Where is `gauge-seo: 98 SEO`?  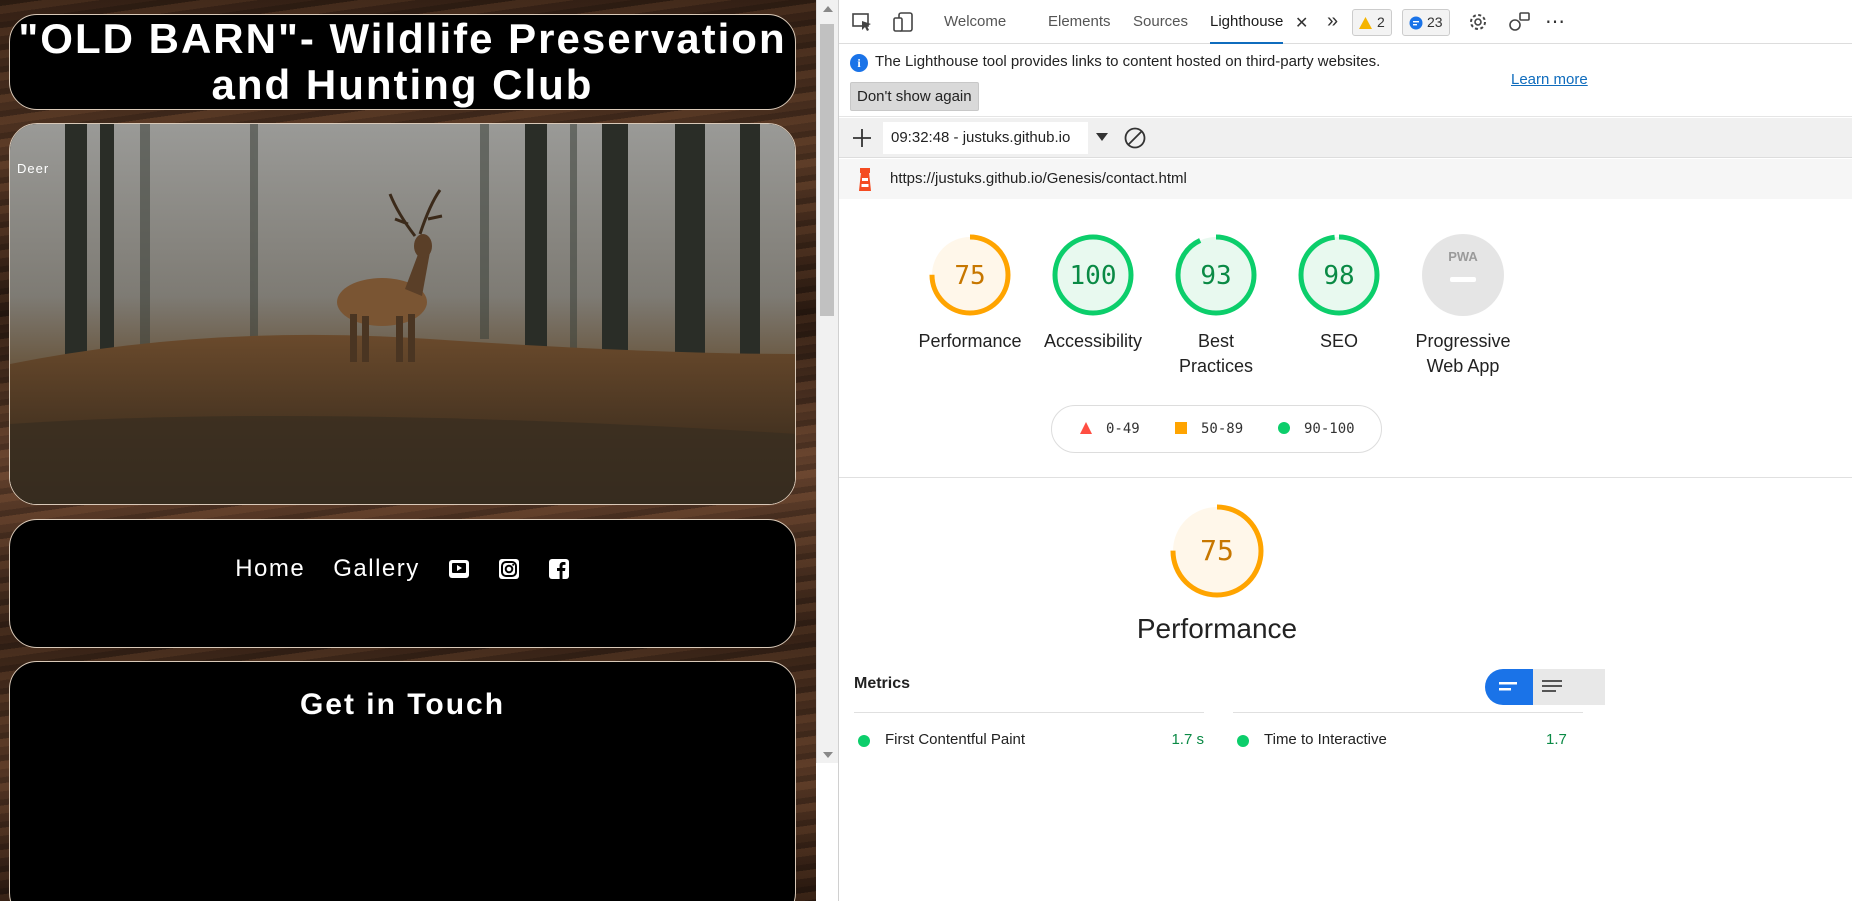 gauge-seo: 98 SEO is located at coordinates (1339, 293).